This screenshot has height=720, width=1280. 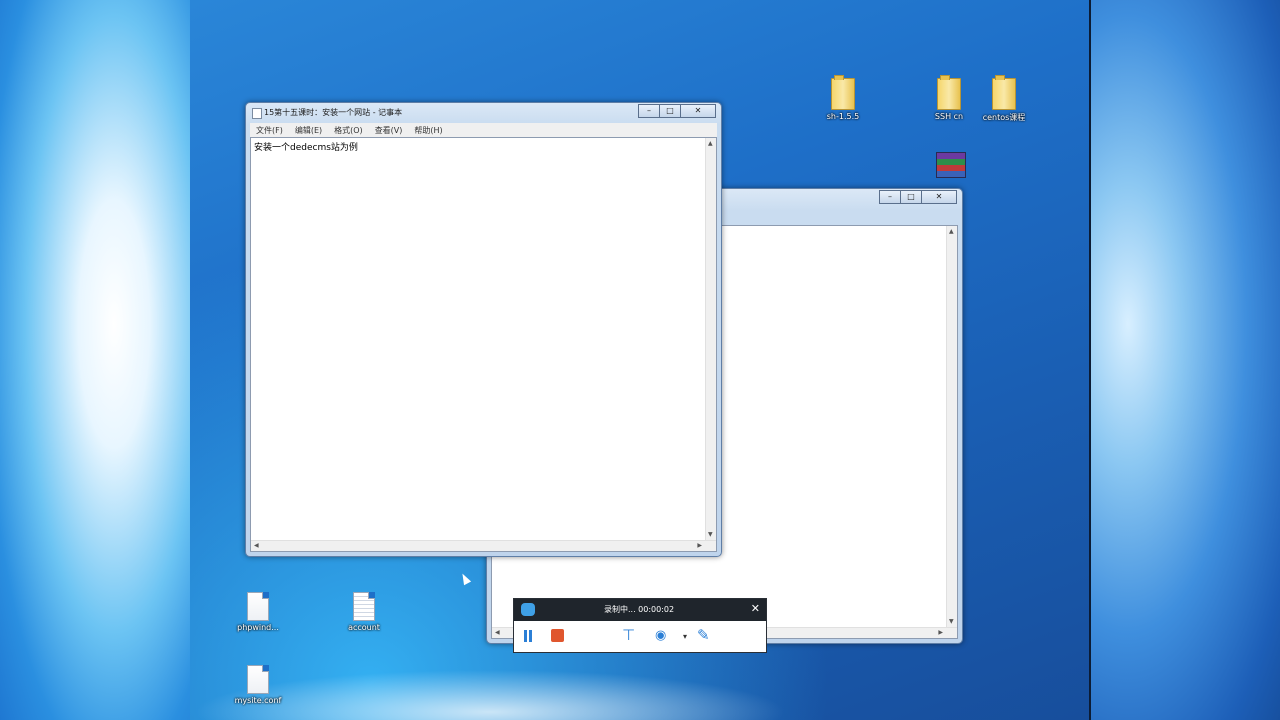 I want to click on window-title: 15第十五课时：安装一个网站 - 记事本, so click(x=333, y=112).